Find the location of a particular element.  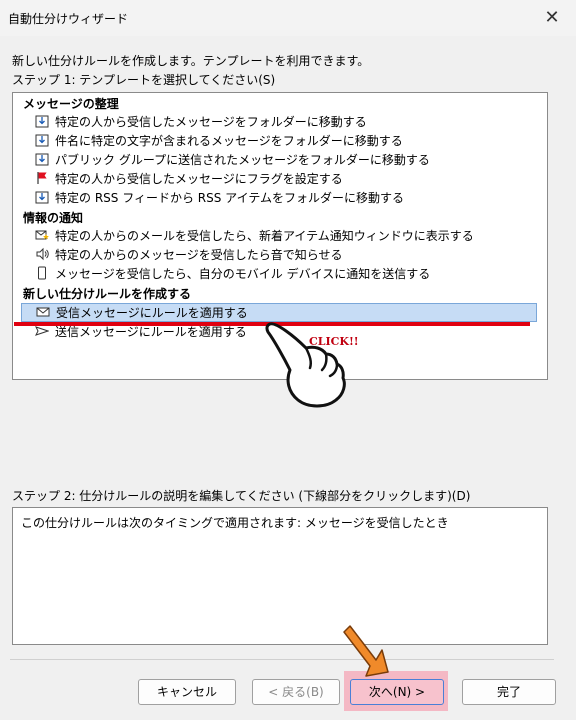

back-button: < 戻る(B) is located at coordinates (296, 692).